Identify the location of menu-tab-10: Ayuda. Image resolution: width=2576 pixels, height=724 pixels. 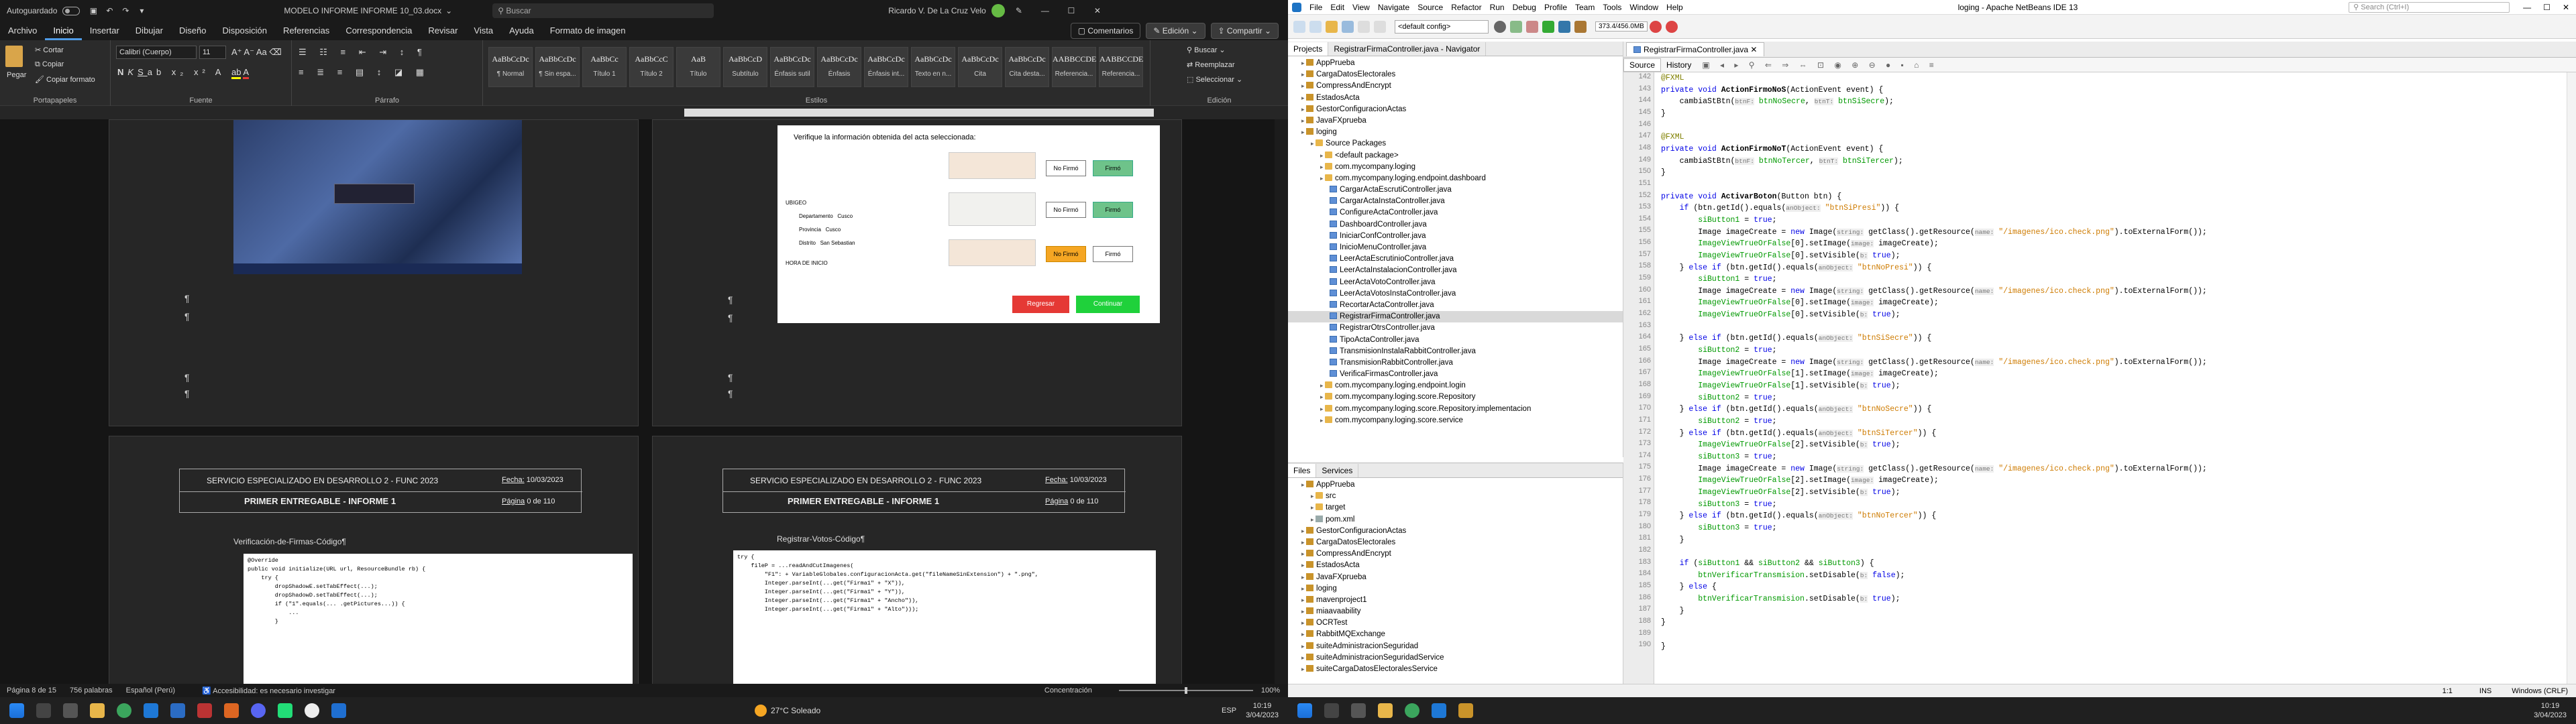
(521, 30).